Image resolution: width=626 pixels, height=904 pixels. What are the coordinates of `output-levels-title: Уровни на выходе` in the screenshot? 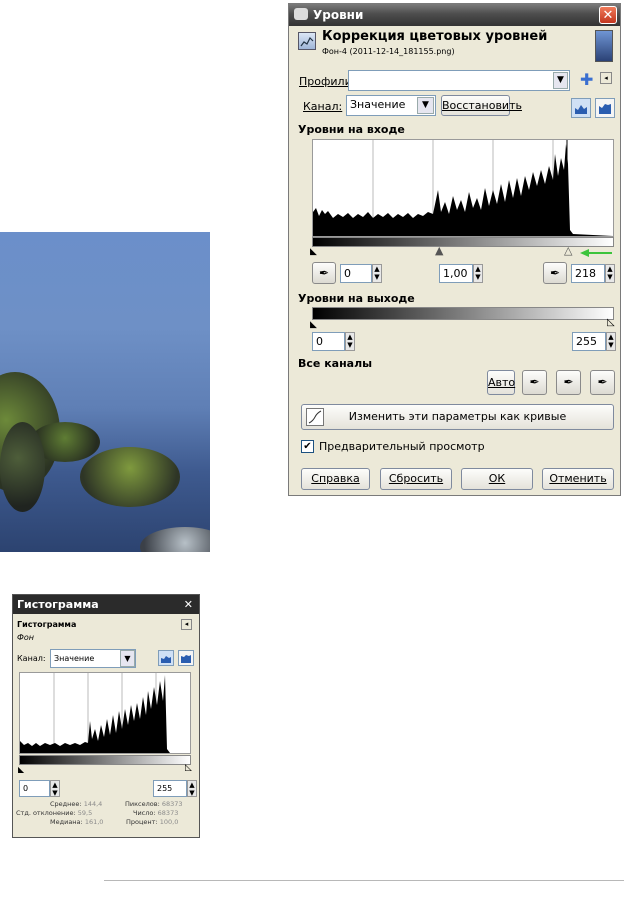 It's located at (356, 298).